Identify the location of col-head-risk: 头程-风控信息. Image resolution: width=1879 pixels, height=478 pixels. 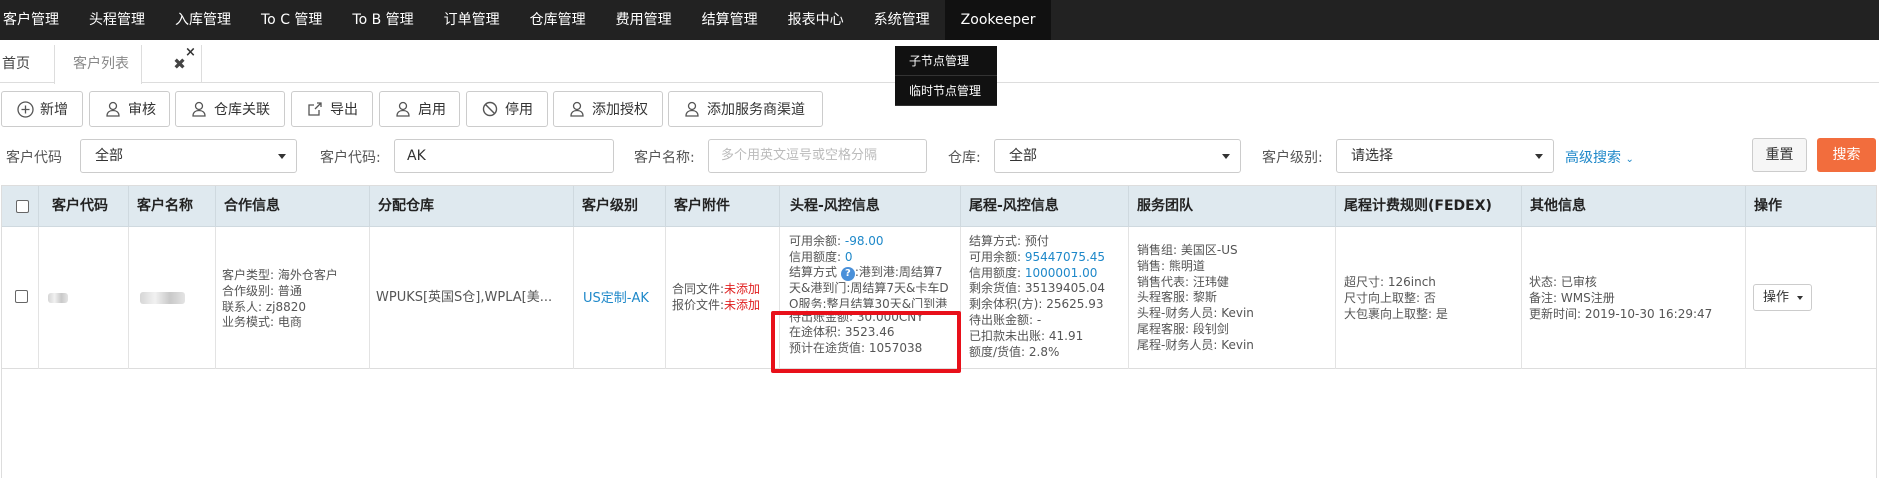
(870, 206).